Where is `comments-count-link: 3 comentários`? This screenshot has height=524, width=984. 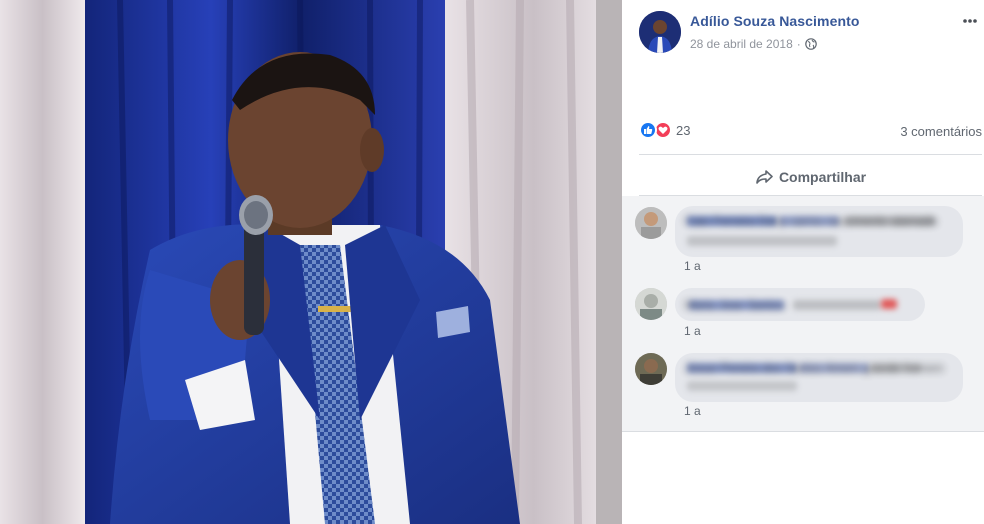
comments-count-link: 3 comentários is located at coordinates (941, 131).